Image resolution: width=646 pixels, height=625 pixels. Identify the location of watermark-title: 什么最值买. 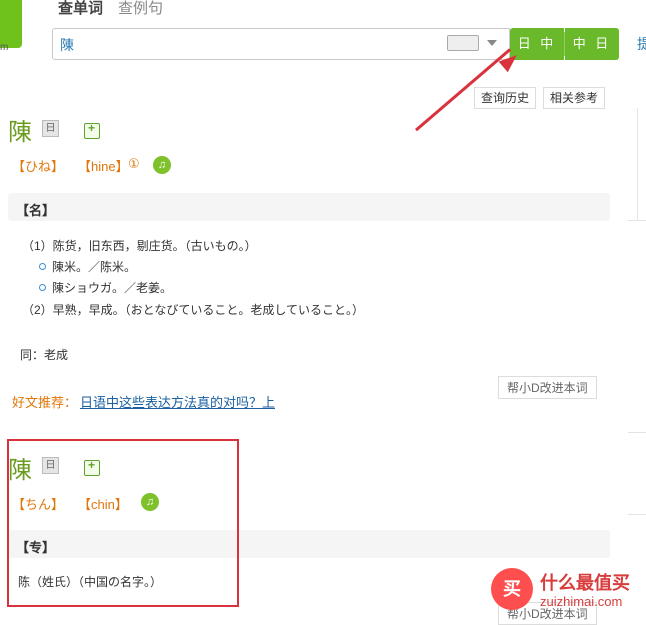
(585, 583).